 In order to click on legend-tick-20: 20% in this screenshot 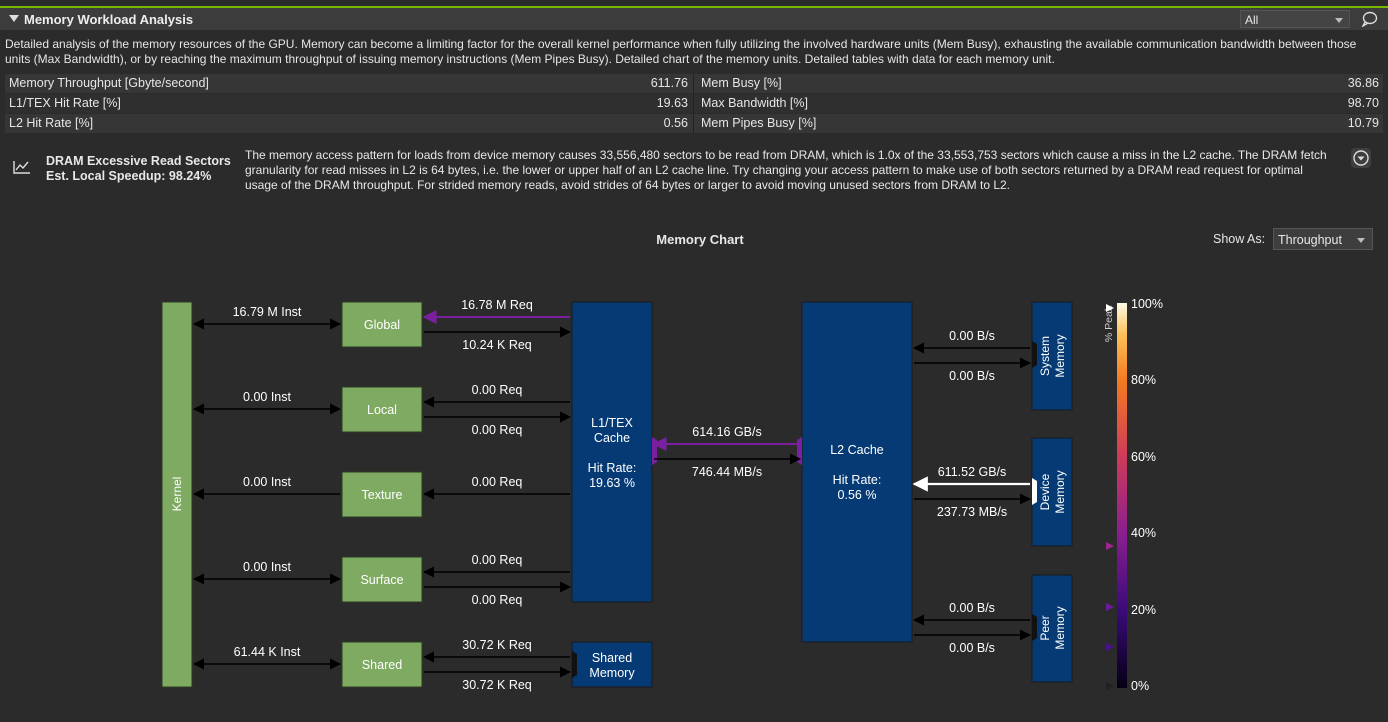, I will do `click(1143, 610)`.